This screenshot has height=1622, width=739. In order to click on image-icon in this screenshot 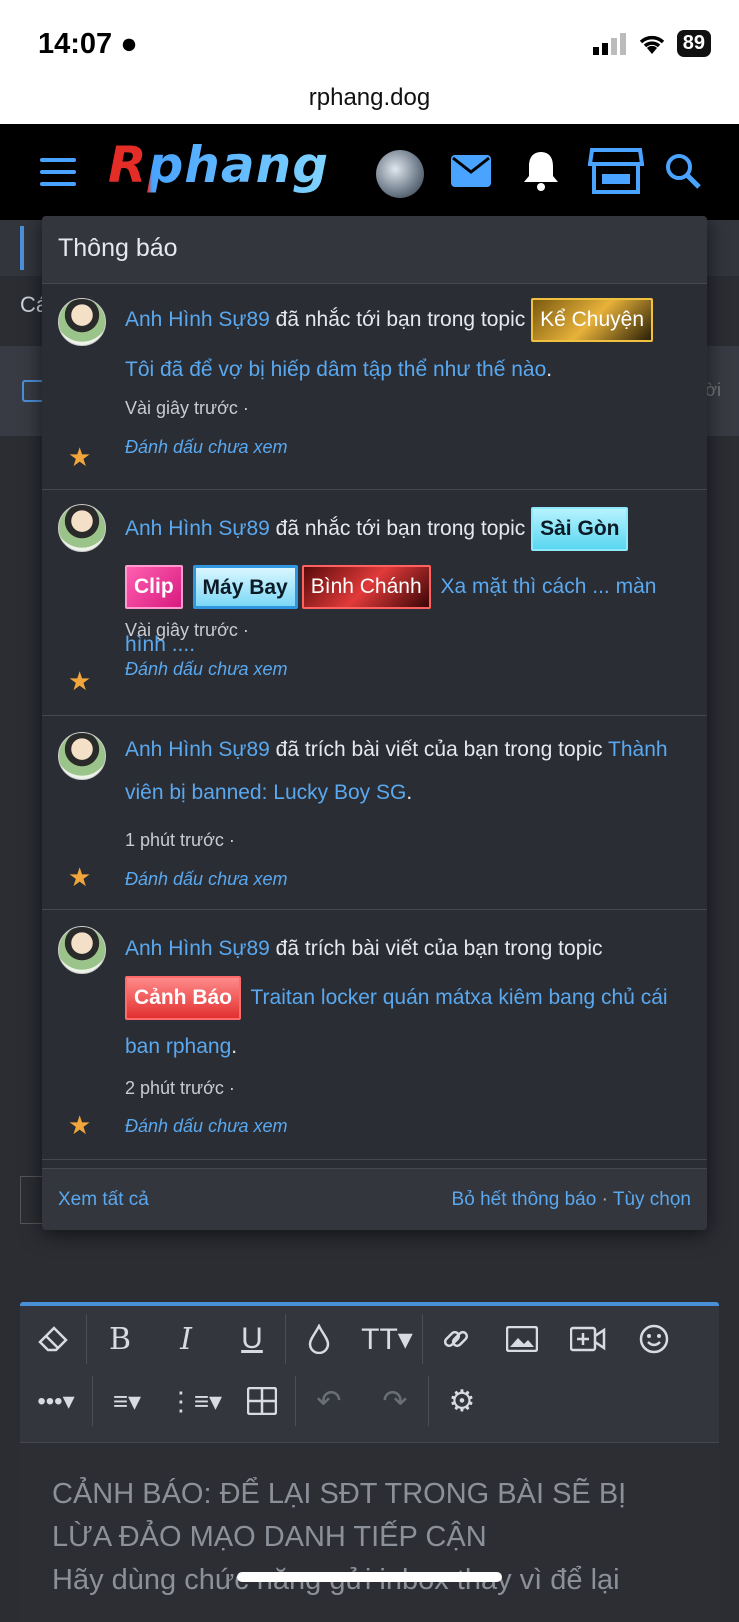, I will do `click(522, 1339)`.